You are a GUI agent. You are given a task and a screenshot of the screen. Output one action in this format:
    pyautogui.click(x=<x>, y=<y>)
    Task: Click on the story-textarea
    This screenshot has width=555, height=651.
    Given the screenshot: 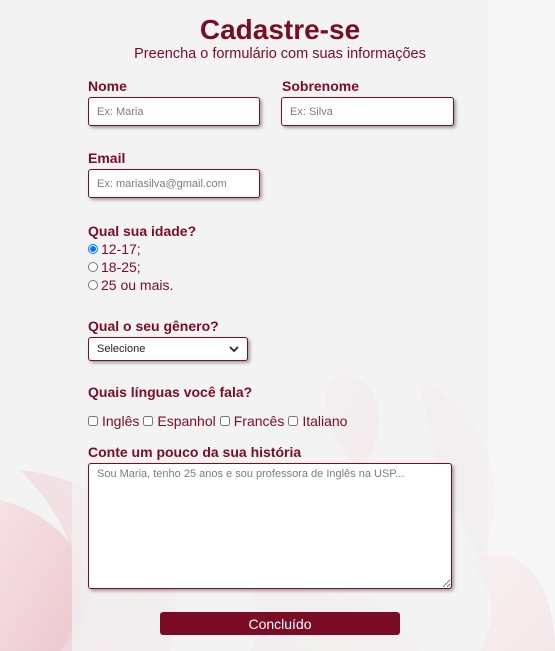 What is the action you would take?
    pyautogui.click(x=270, y=526)
    